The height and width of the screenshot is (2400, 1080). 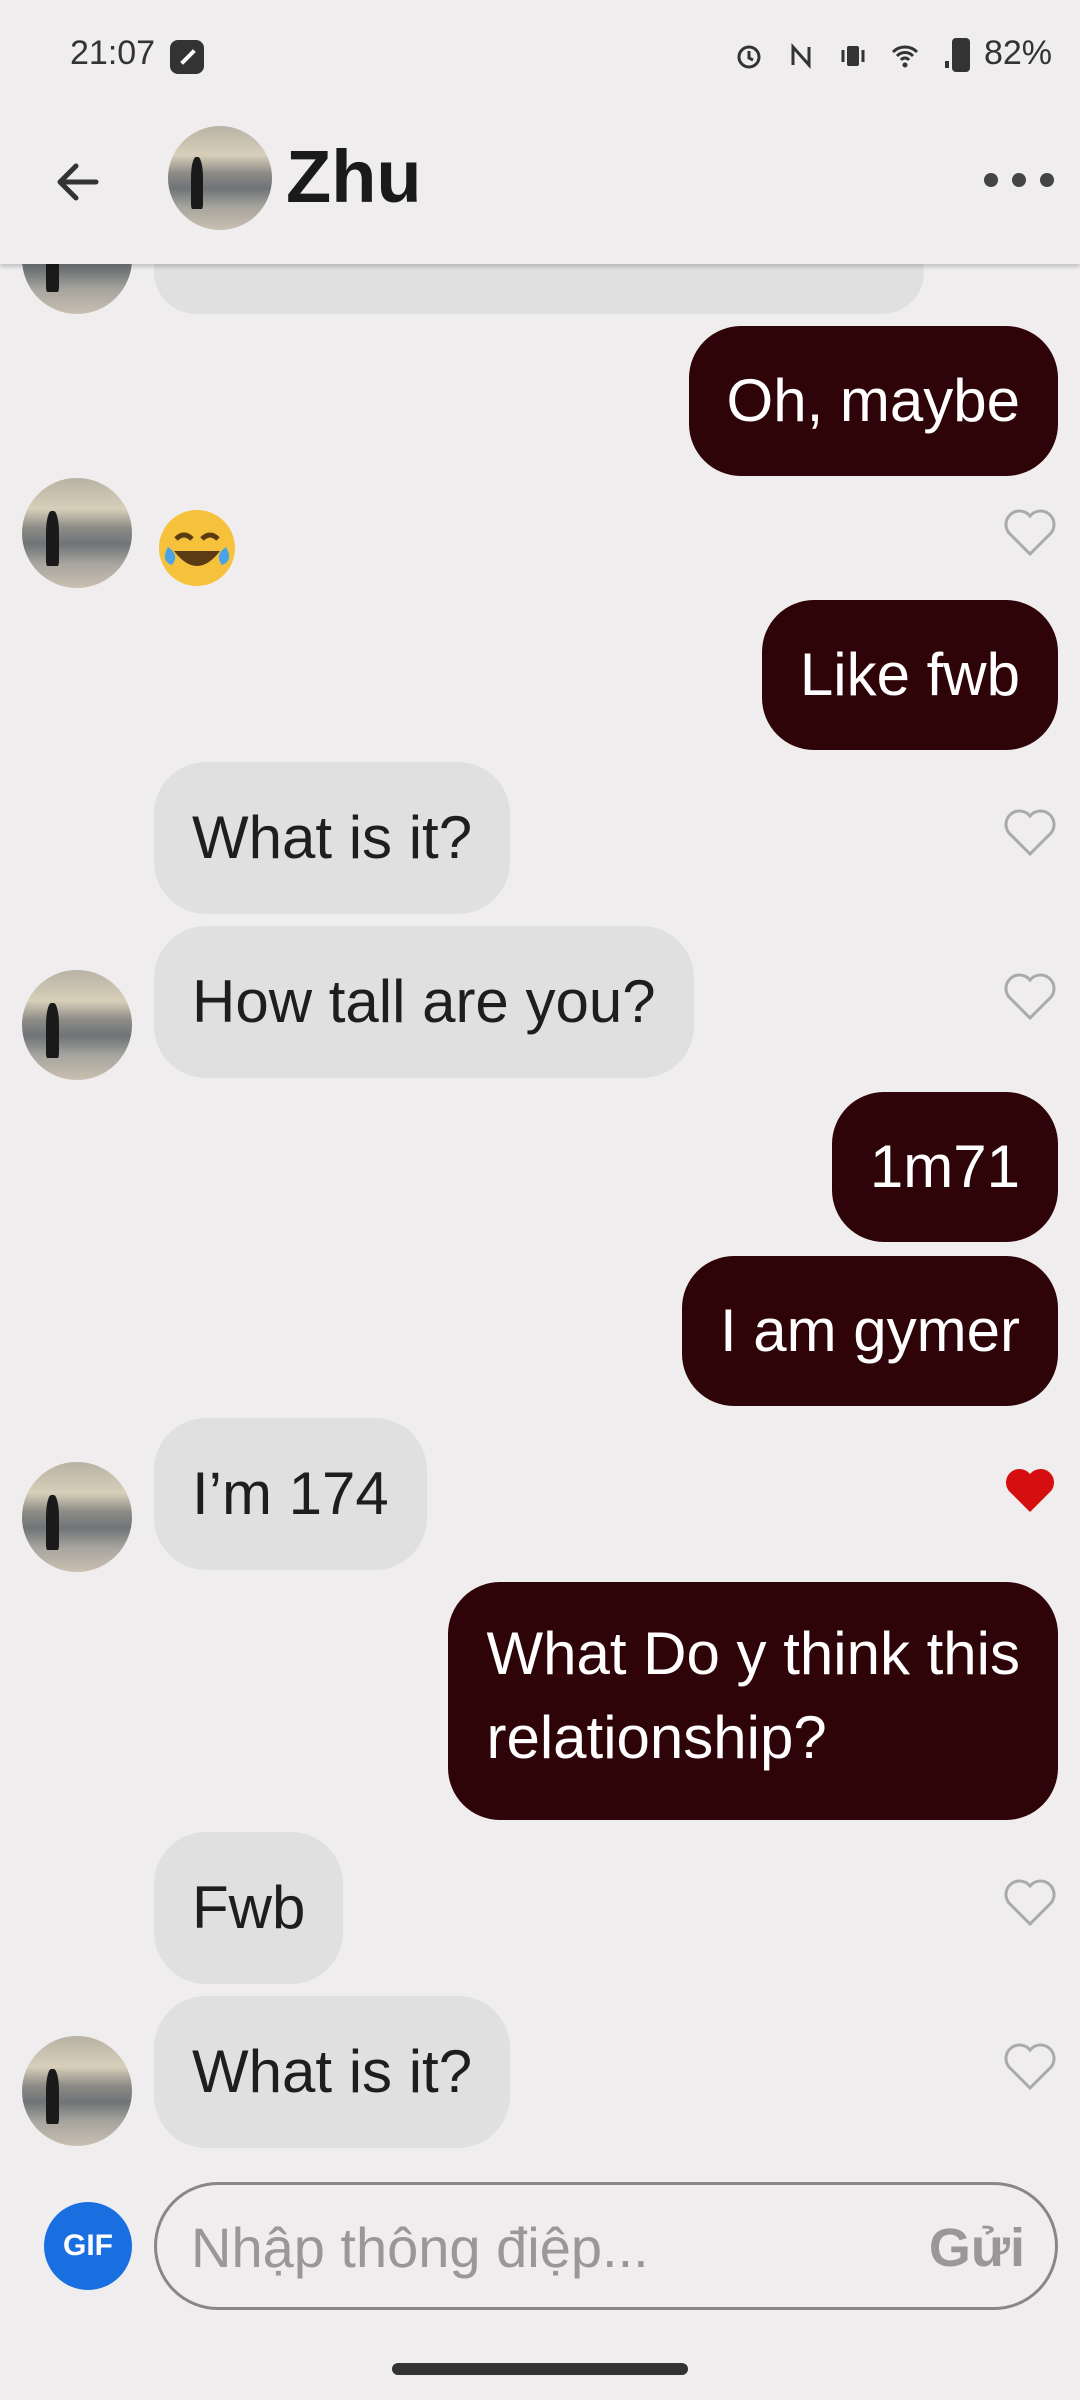 I want to click on incoming-message: I’m 174, so click(x=290, y=1494).